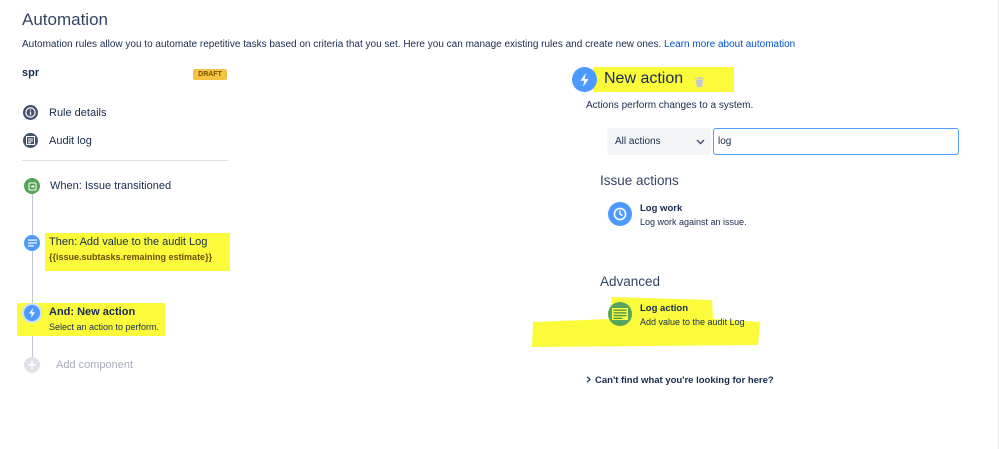  Describe the element at coordinates (588, 380) in the screenshot. I see `chevron-right-icon` at that location.